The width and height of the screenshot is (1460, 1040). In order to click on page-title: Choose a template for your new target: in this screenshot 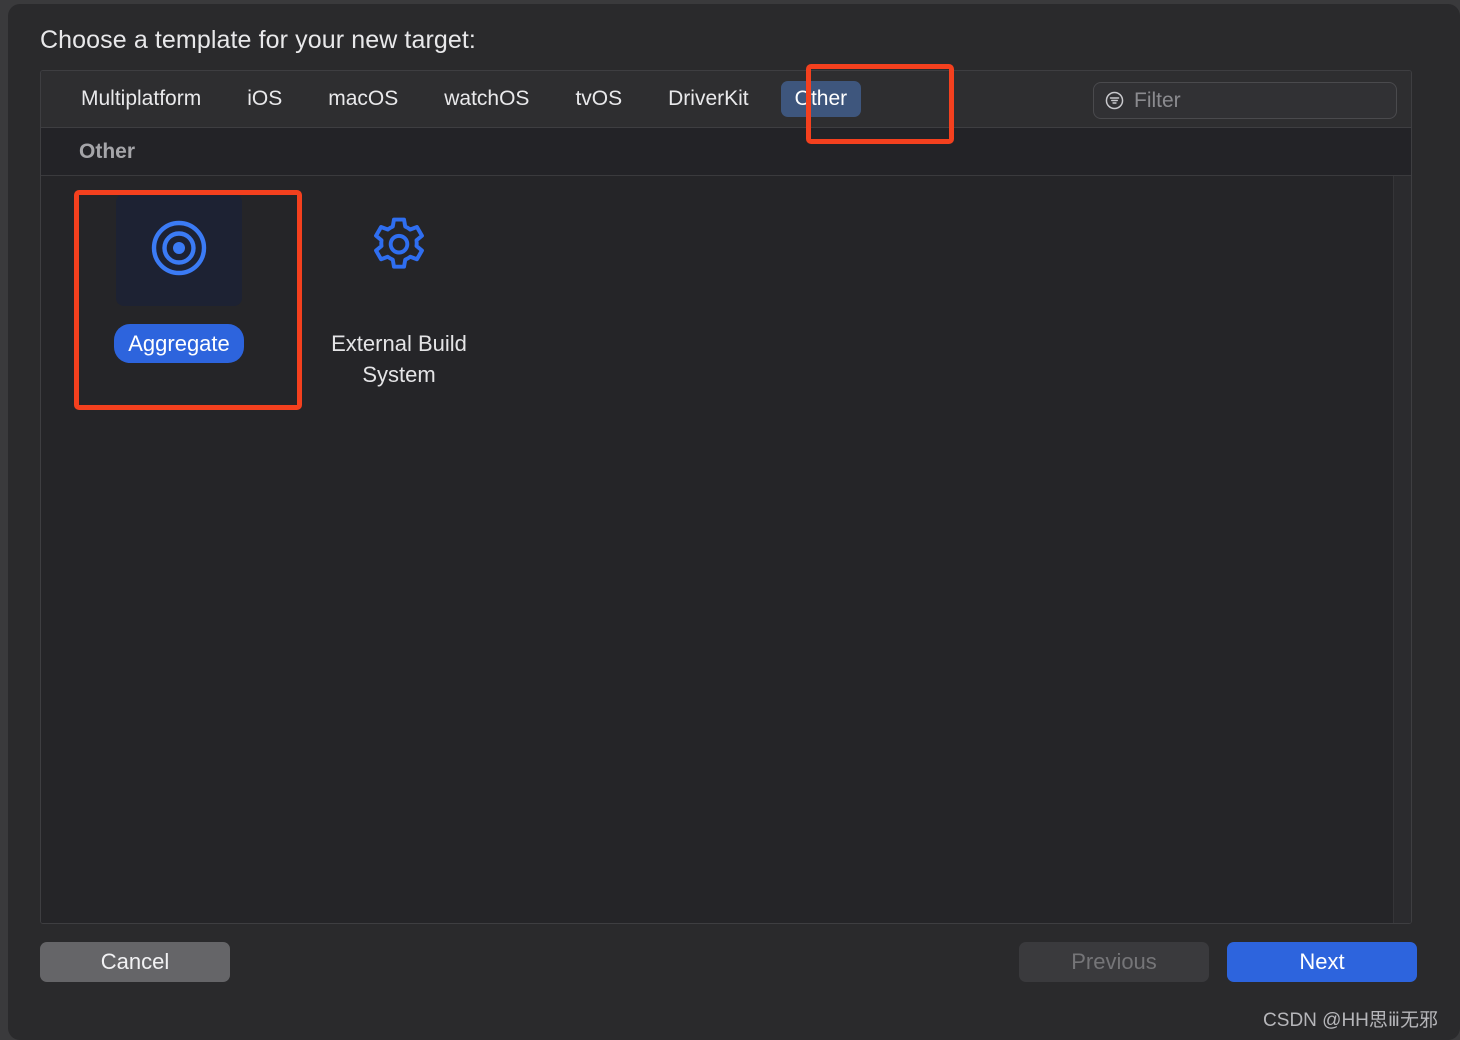, I will do `click(258, 40)`.